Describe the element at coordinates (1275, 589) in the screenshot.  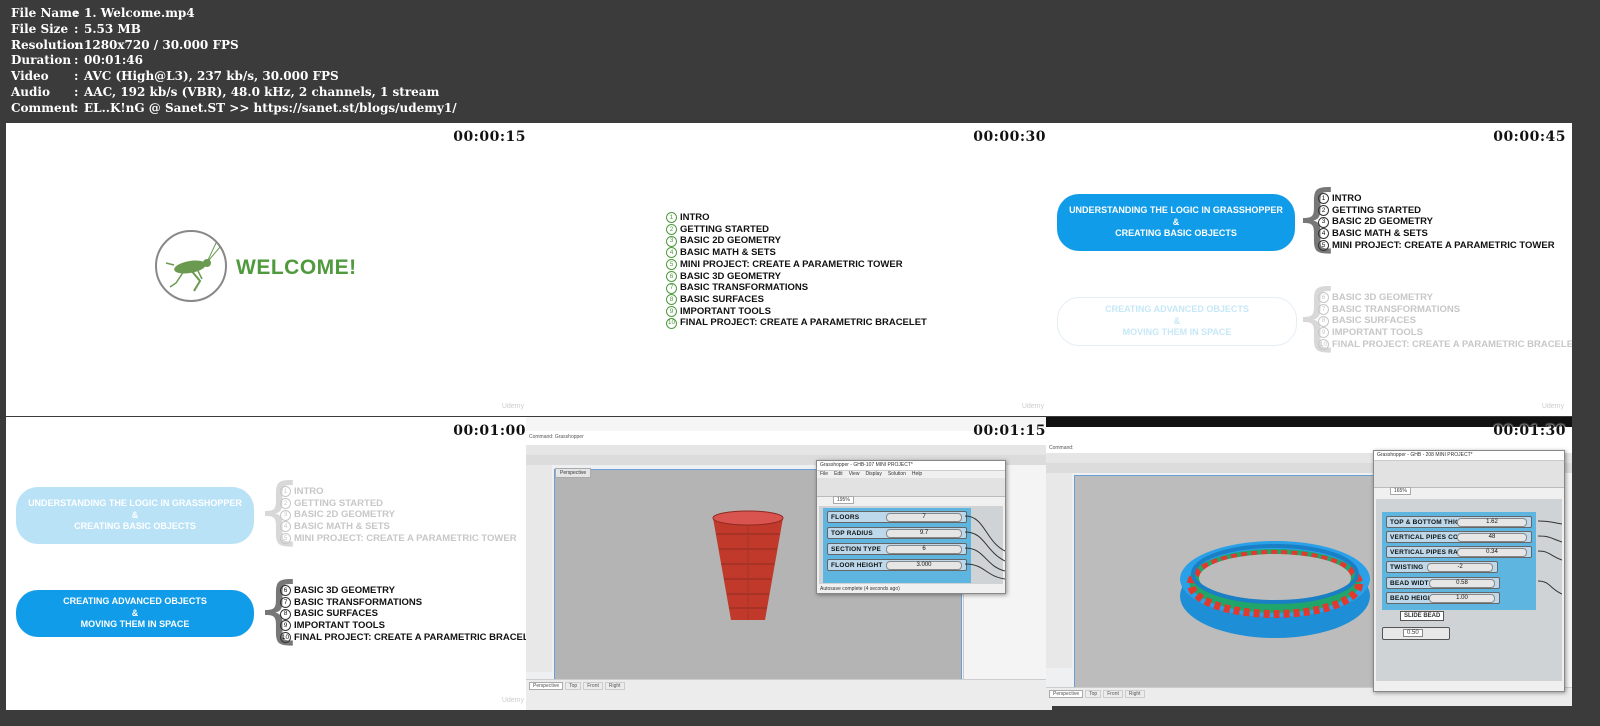
I see `bracelet-model` at that location.